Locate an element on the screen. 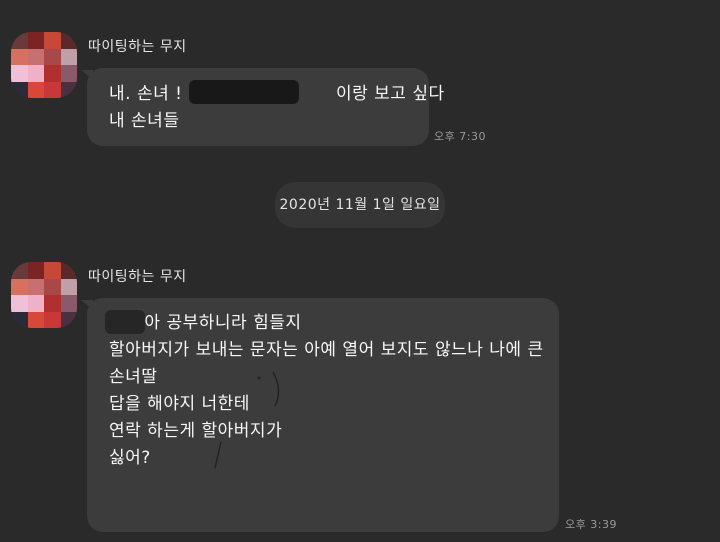 The height and width of the screenshot is (542, 720). message-time: 오후 7:30 is located at coordinates (460, 136).